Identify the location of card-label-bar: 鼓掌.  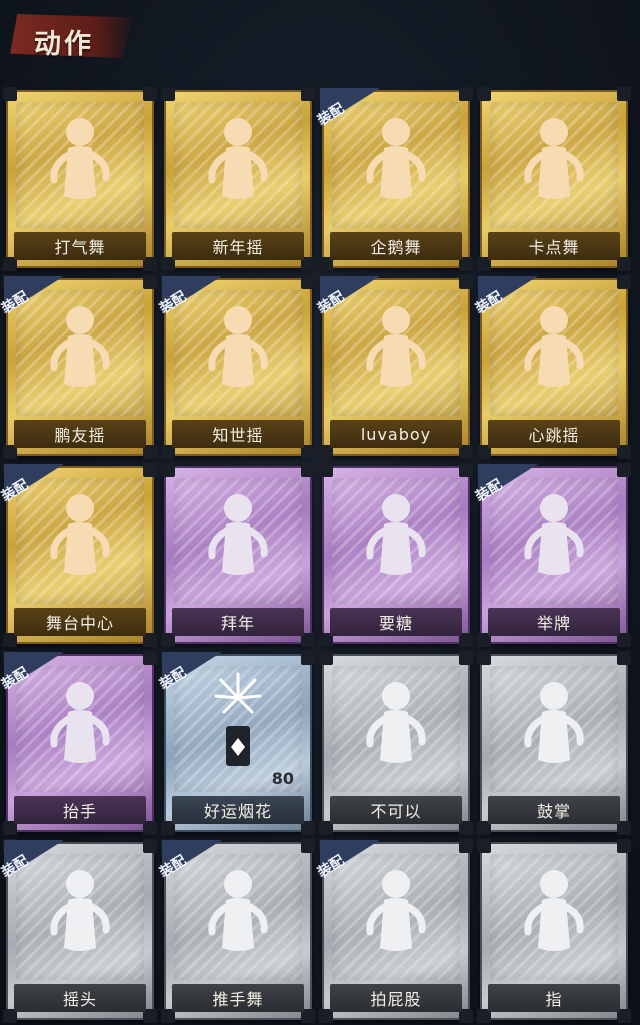
(554, 810).